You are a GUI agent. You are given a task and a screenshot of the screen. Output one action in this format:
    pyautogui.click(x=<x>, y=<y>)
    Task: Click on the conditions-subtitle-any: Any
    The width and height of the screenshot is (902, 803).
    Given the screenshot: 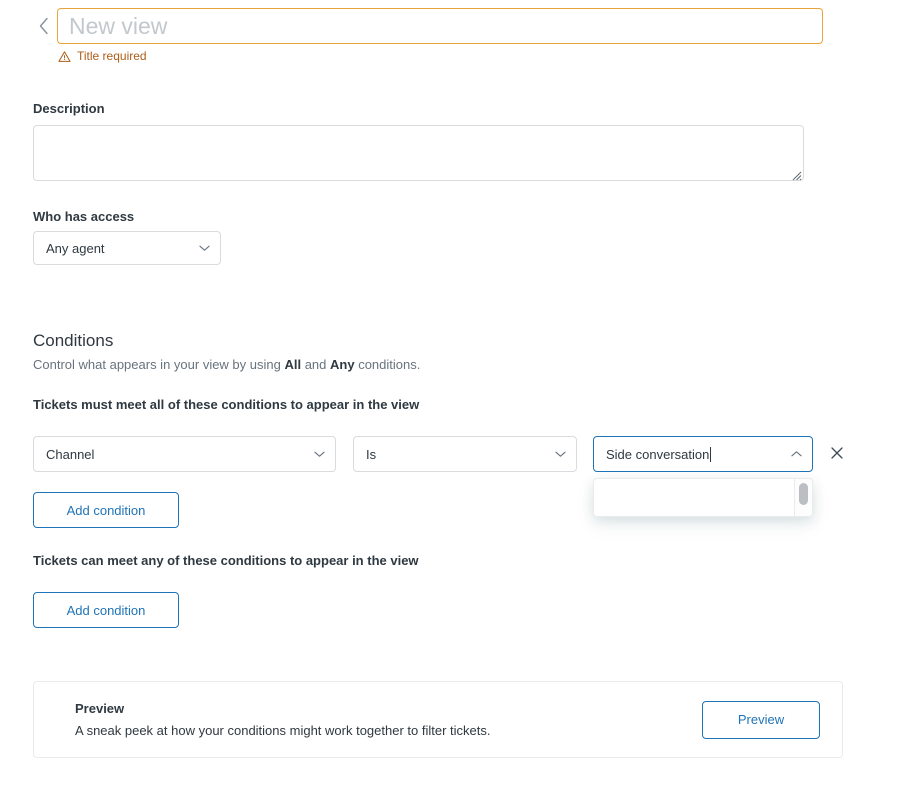 What is the action you would take?
    pyautogui.click(x=342, y=364)
    